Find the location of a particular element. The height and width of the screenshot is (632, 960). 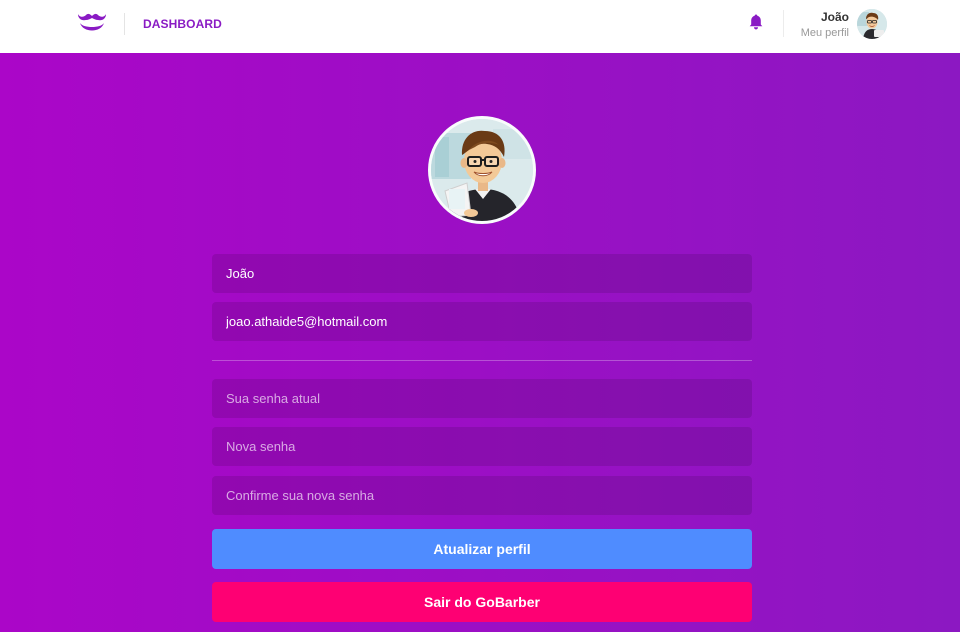

my-profile-link: Meu perfil is located at coordinates (825, 33).